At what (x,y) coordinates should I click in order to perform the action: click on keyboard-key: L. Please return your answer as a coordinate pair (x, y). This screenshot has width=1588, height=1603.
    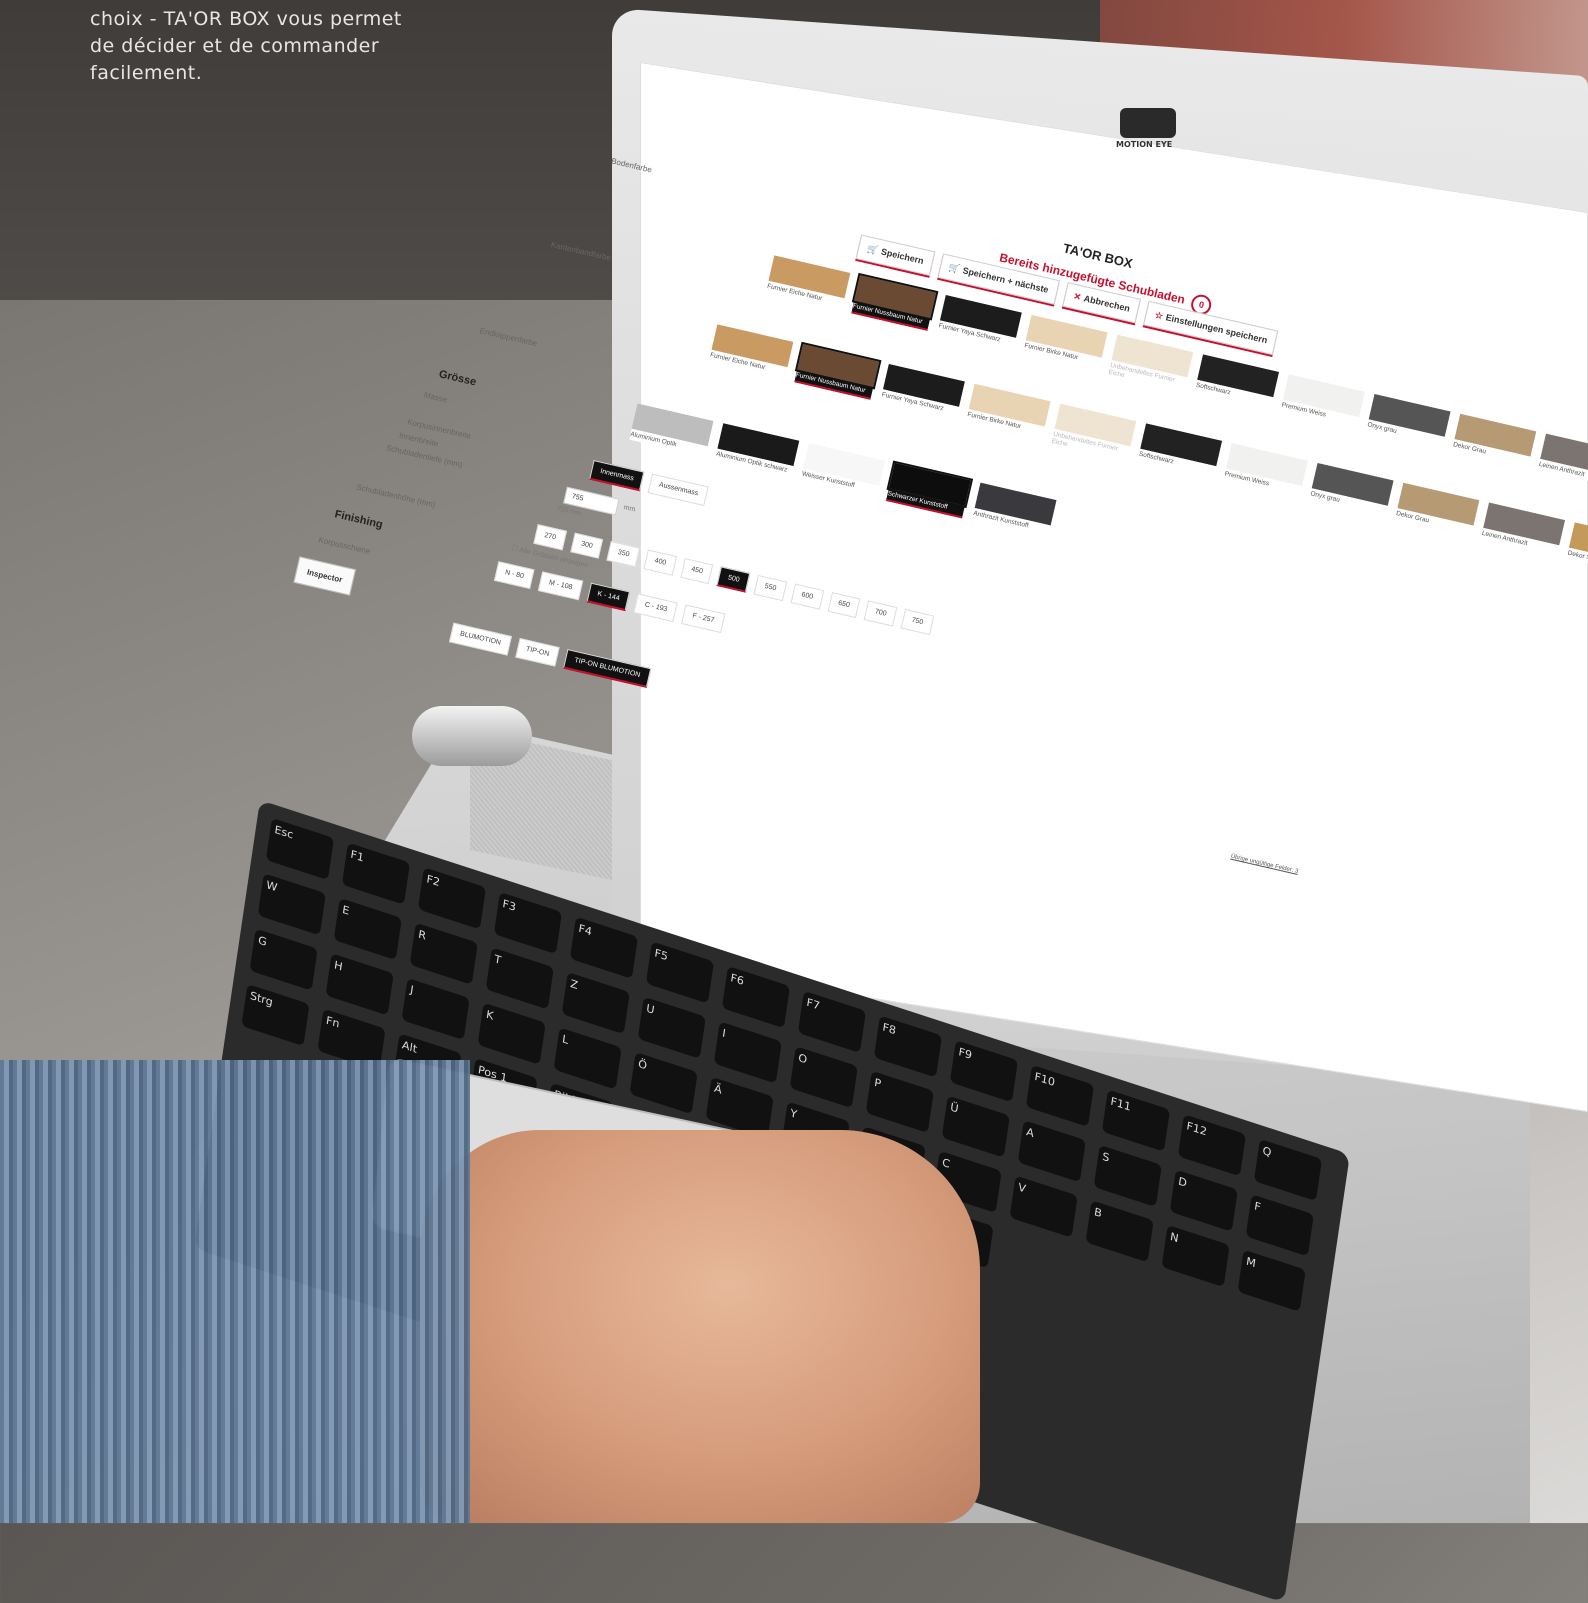
    Looking at the image, I should click on (587, 1058).